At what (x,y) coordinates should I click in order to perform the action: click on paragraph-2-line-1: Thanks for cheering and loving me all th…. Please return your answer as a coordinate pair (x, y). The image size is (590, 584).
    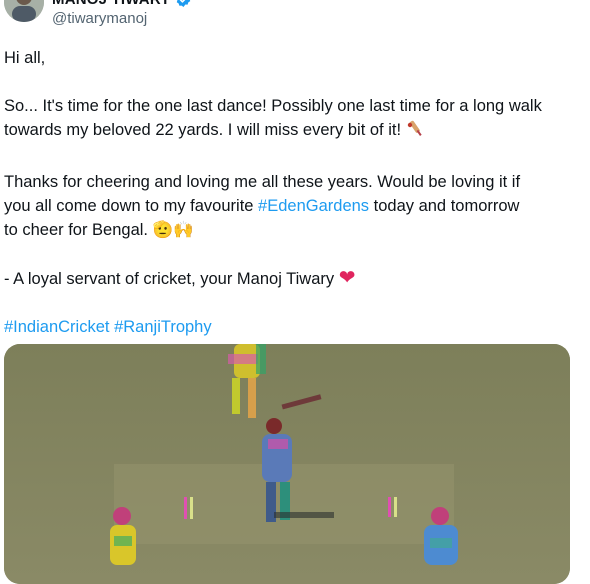
    Looking at the image, I should click on (262, 182).